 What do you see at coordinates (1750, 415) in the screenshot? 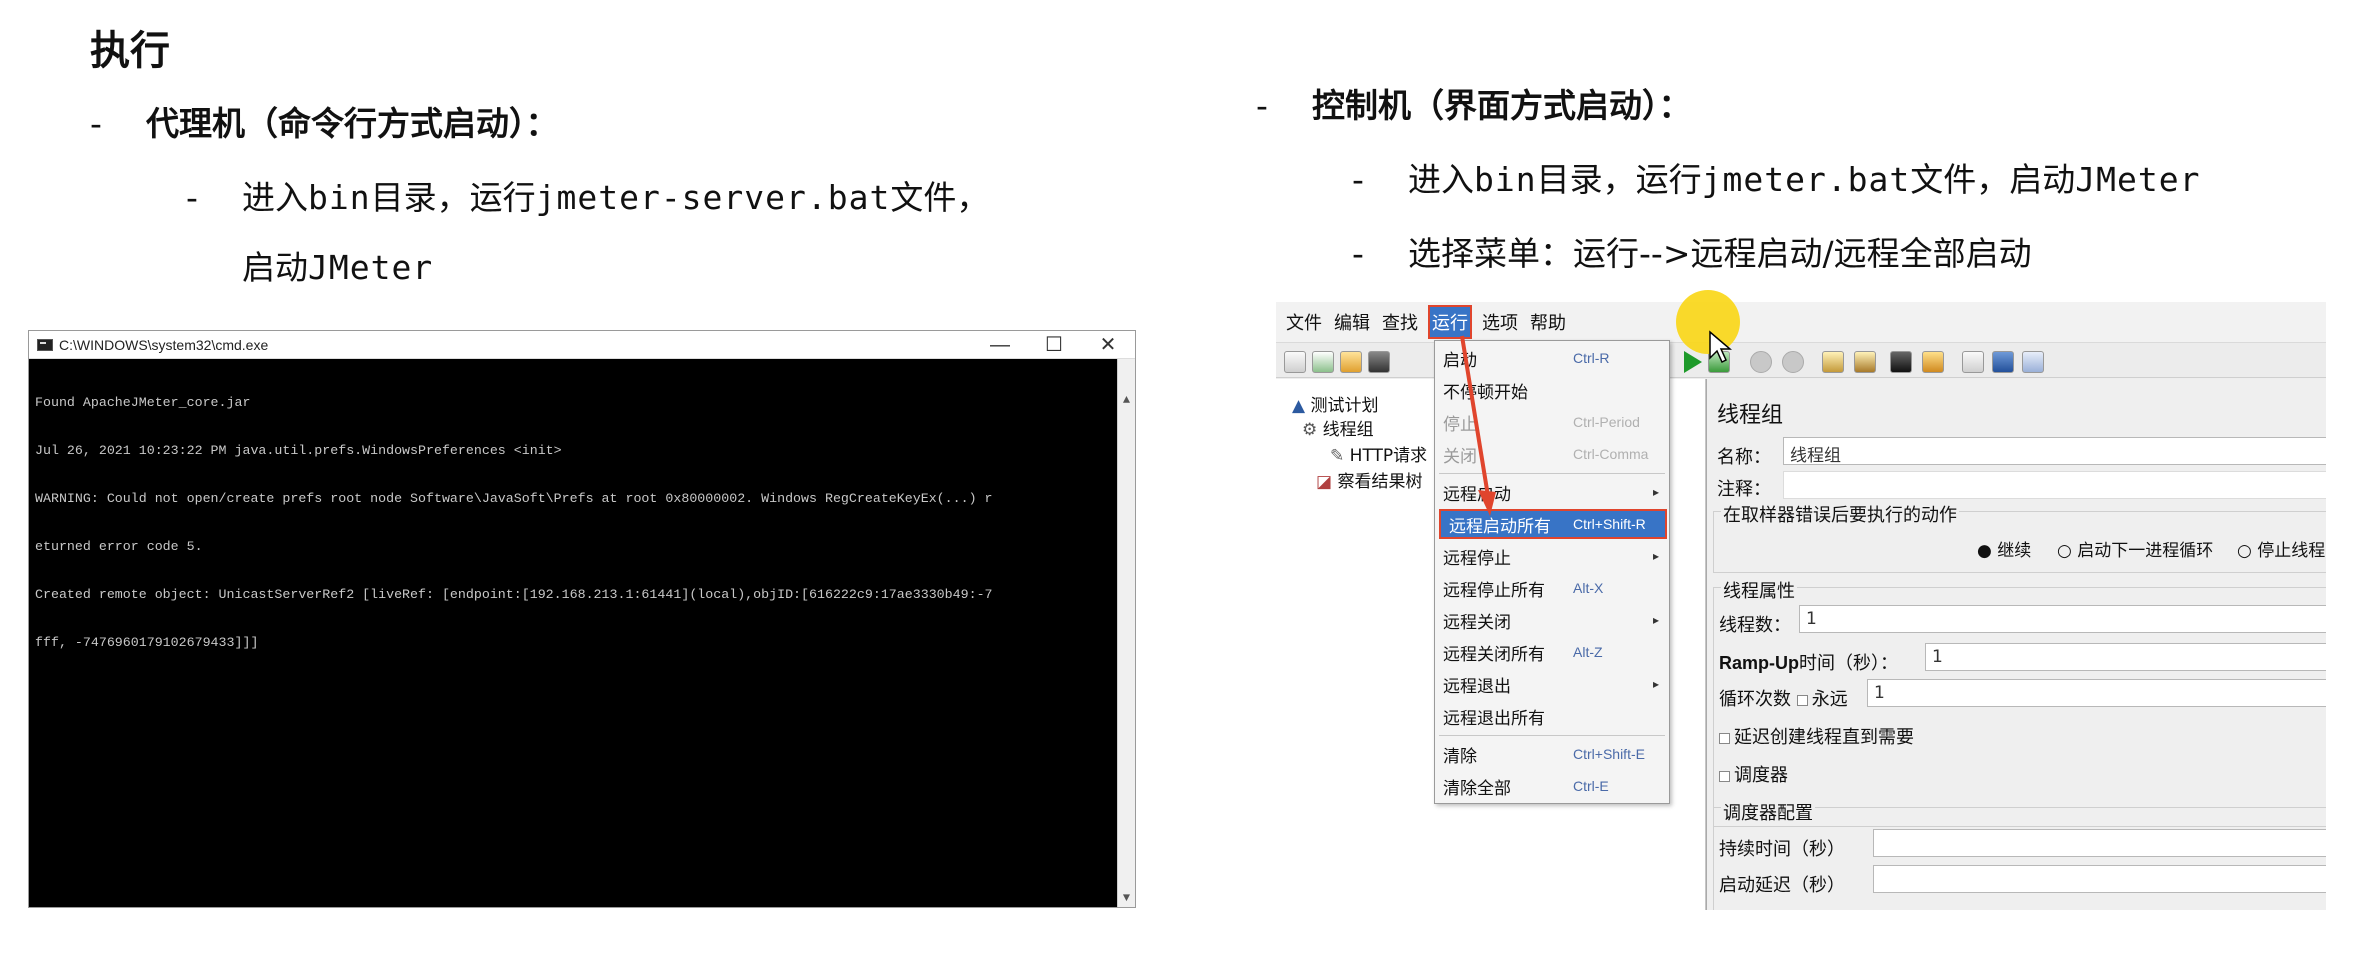
I see `panel-title: 线程组` at bounding box center [1750, 415].